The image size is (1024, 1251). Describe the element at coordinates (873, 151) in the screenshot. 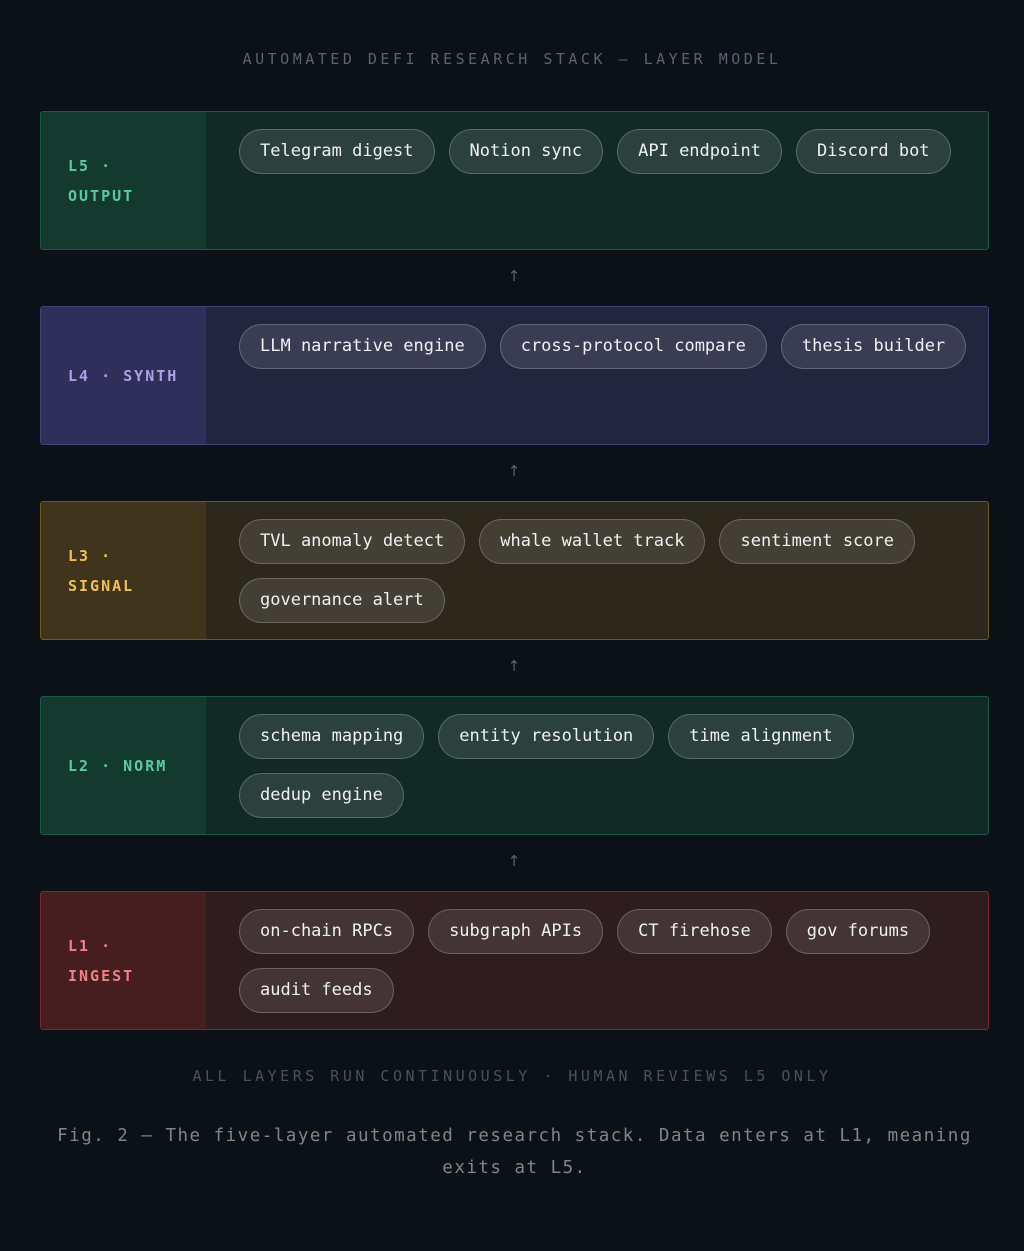

I see `component-chip: Discord bot` at that location.